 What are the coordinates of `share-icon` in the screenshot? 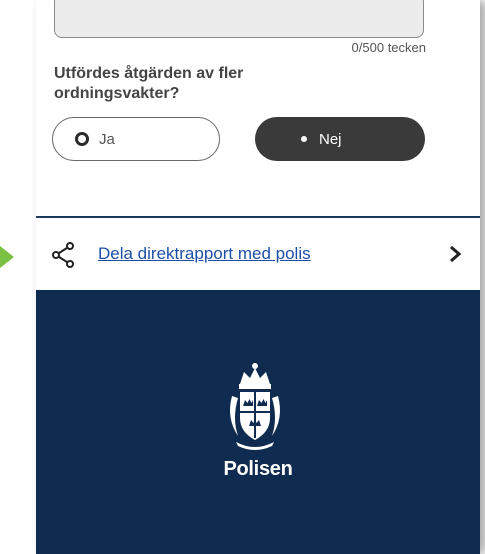 It's located at (63, 255).